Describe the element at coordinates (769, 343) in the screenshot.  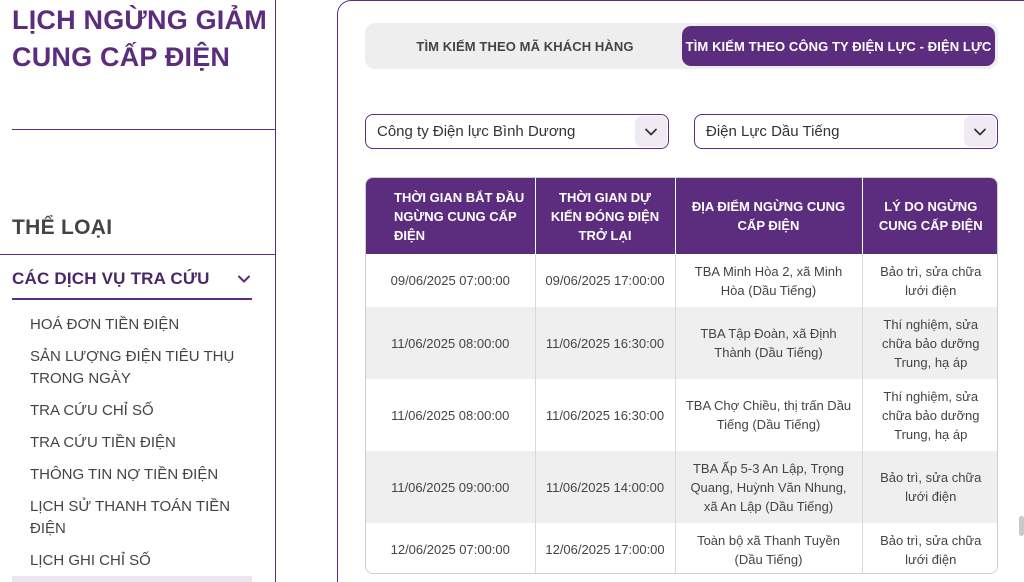
I see `cell-location: TBA Tập Đoàn, xã Định Thành (Dầu Tiếng)` at that location.